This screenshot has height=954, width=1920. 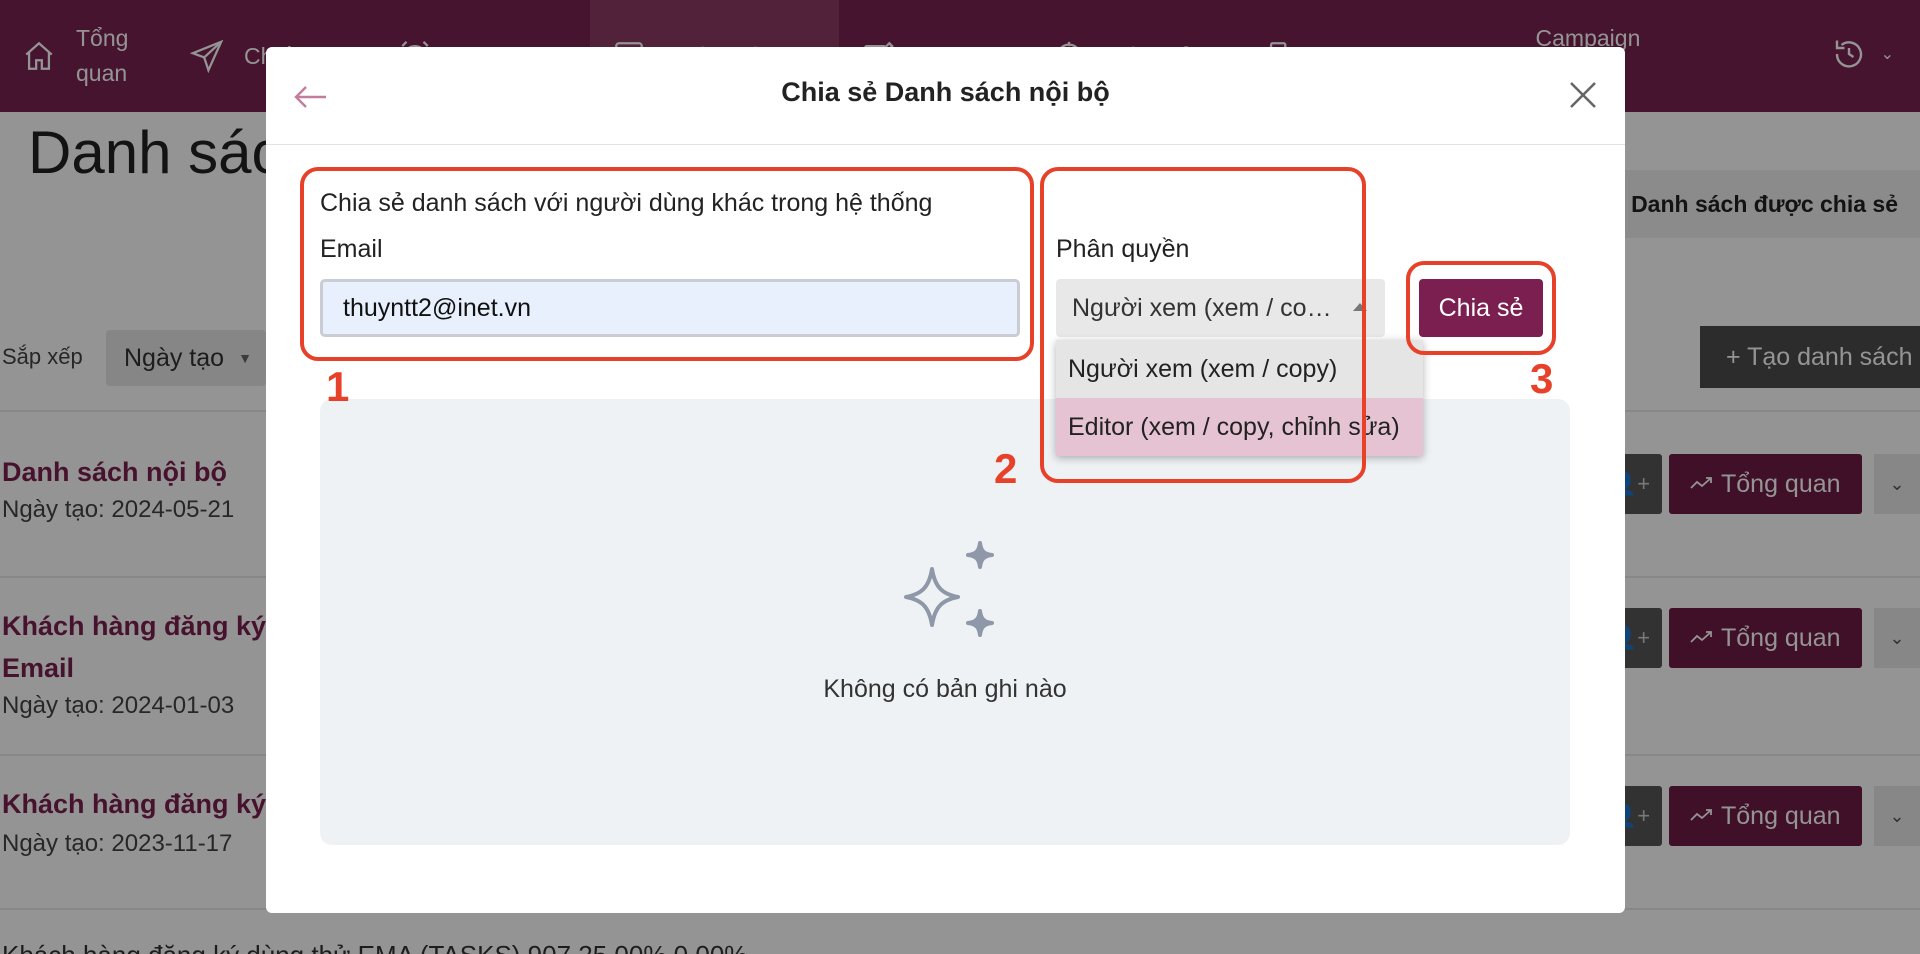 What do you see at coordinates (1006, 468) in the screenshot?
I see `annotation-number-2: 2` at bounding box center [1006, 468].